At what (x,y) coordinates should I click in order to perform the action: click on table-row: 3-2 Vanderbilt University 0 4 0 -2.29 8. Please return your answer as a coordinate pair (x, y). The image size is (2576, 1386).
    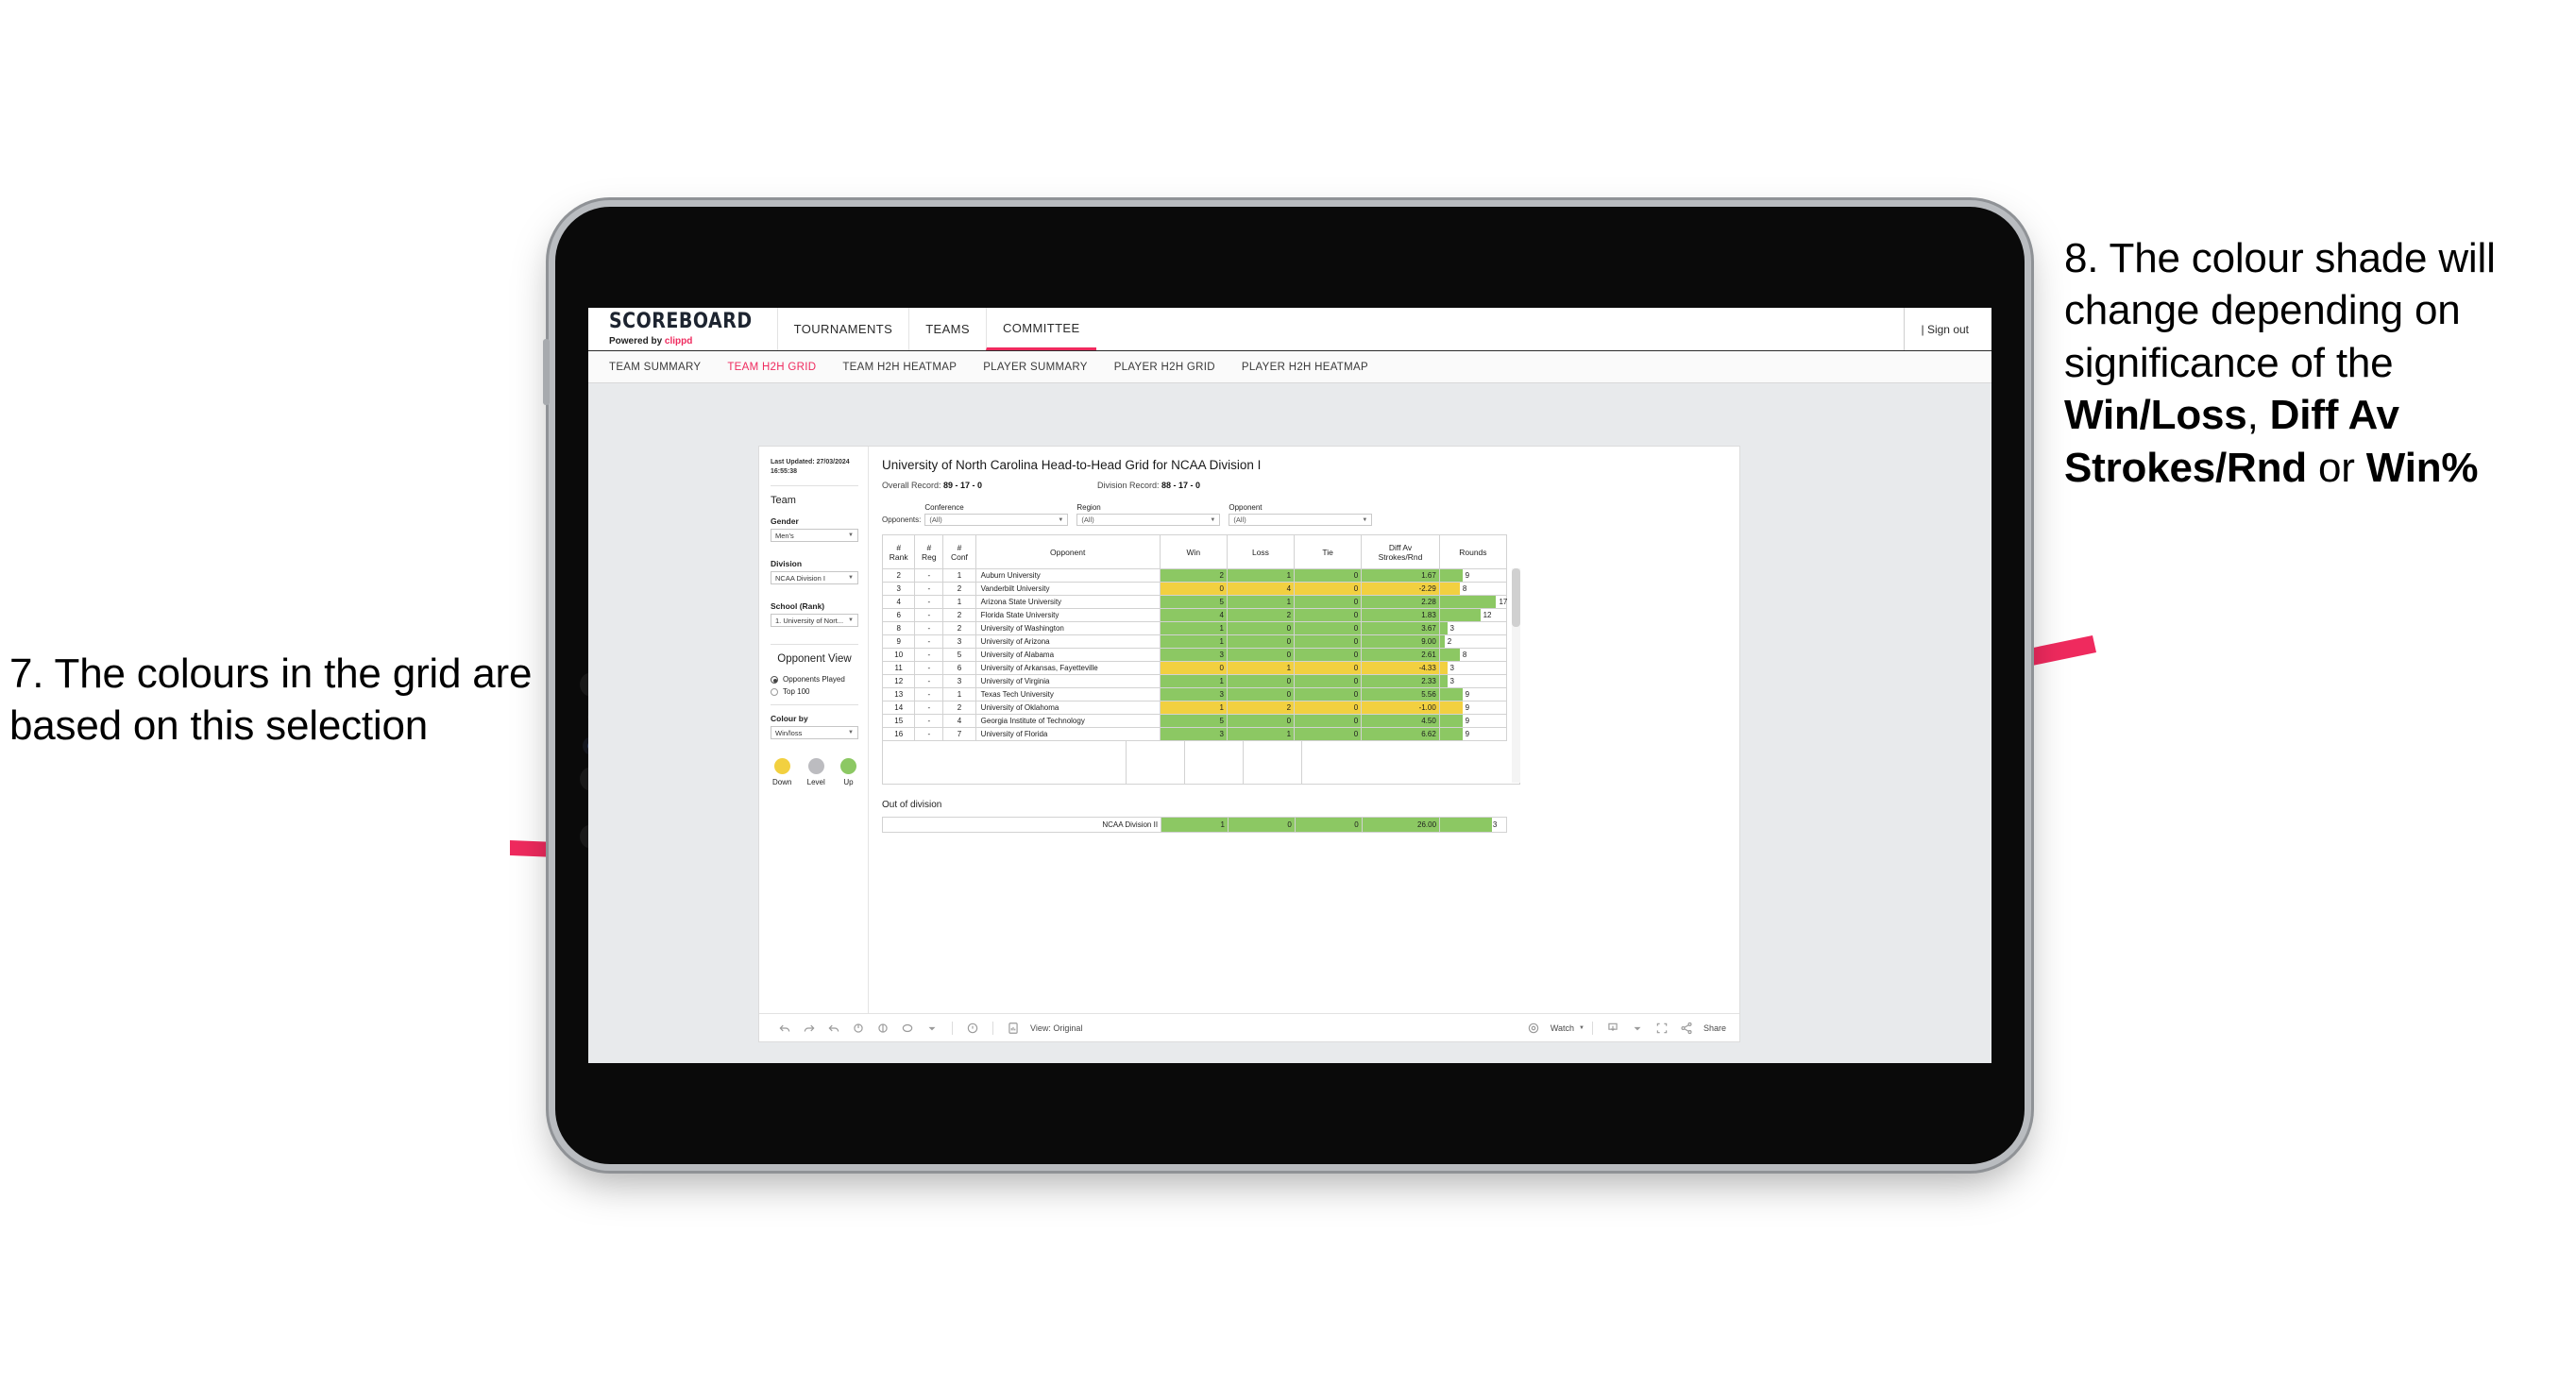
    Looking at the image, I should click on (1194, 589).